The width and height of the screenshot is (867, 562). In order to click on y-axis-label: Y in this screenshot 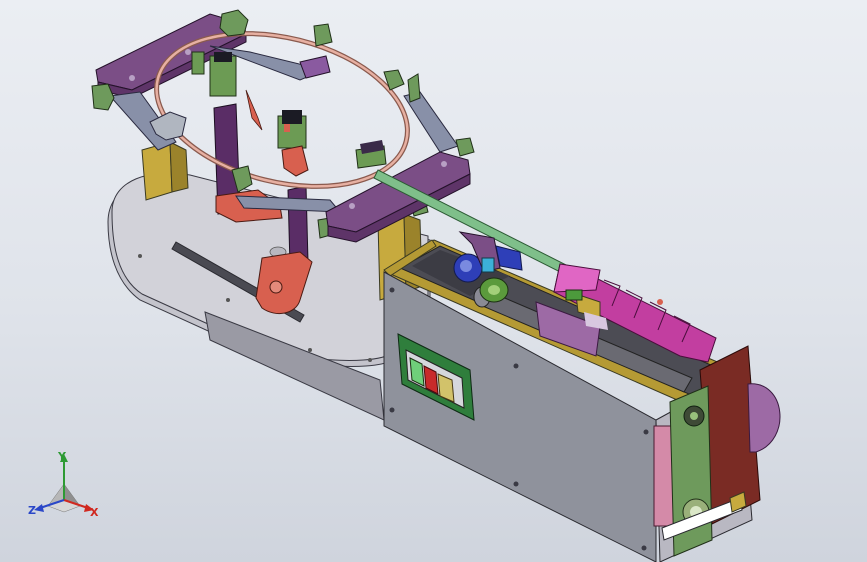, I will do `click(62, 456)`.